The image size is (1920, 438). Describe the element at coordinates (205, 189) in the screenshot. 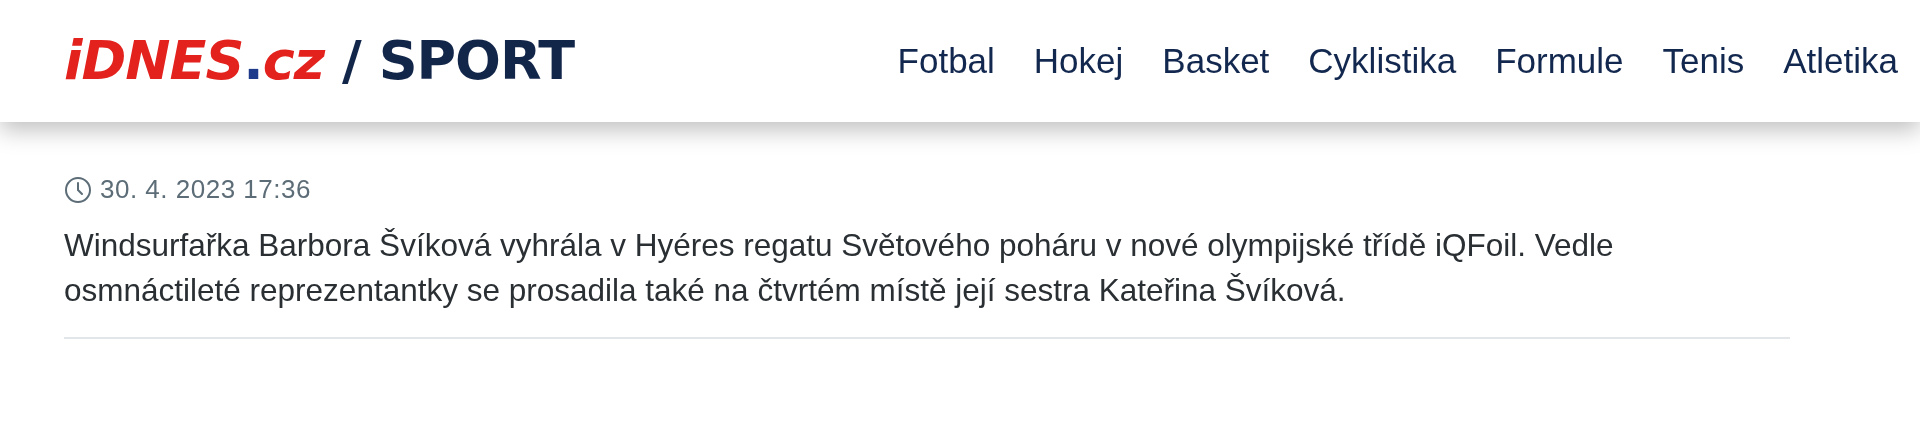

I see `timestamp: 30. 4. 2023 17:36` at that location.